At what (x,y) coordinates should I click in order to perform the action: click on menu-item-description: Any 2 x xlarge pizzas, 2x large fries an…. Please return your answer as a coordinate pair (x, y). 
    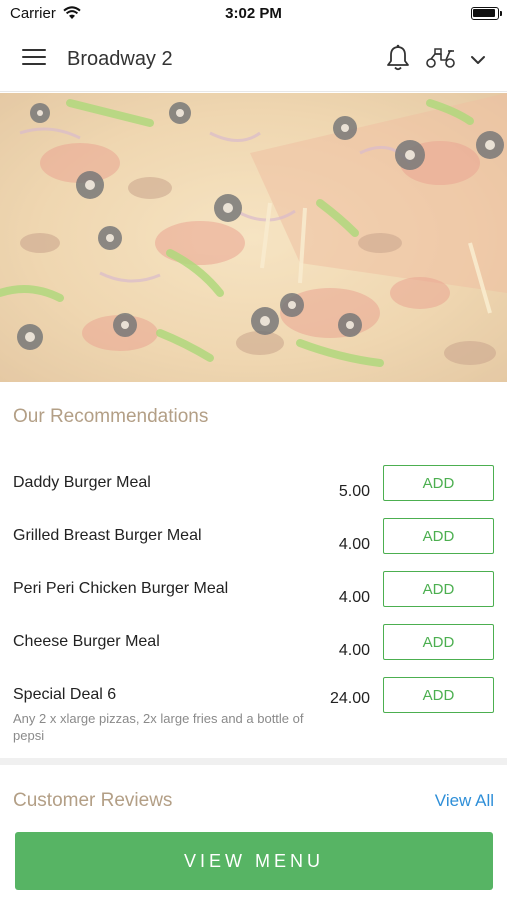
    Looking at the image, I should click on (158, 727).